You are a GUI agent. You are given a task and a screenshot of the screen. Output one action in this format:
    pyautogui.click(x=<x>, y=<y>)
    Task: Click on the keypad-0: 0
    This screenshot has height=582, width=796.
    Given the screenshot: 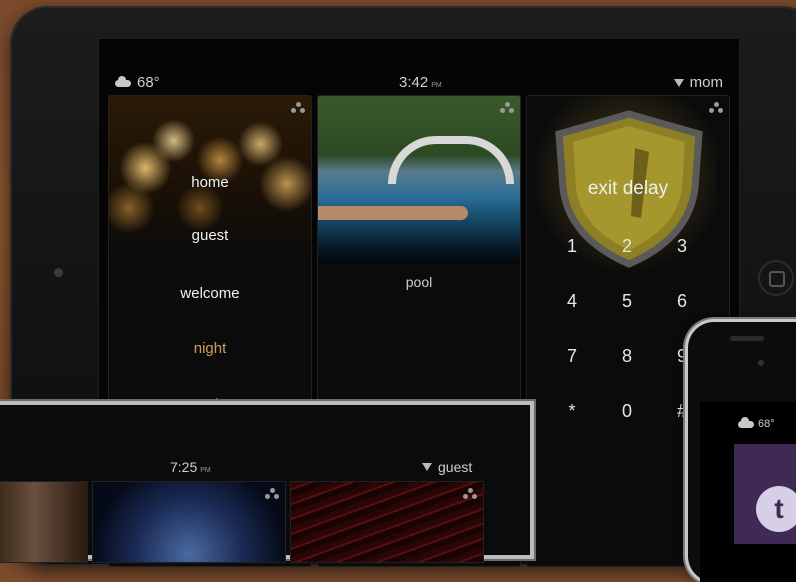 What is the action you would take?
    pyautogui.click(x=627, y=411)
    